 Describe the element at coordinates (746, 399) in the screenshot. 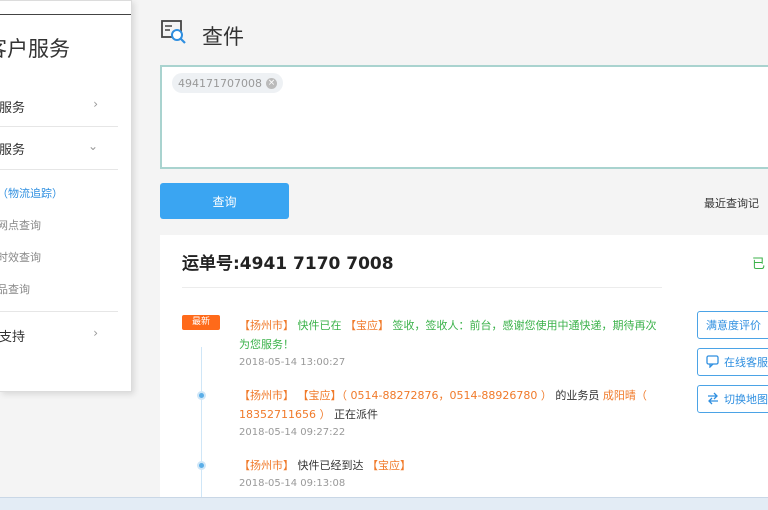

I see `button-label: 切换地图` at that location.